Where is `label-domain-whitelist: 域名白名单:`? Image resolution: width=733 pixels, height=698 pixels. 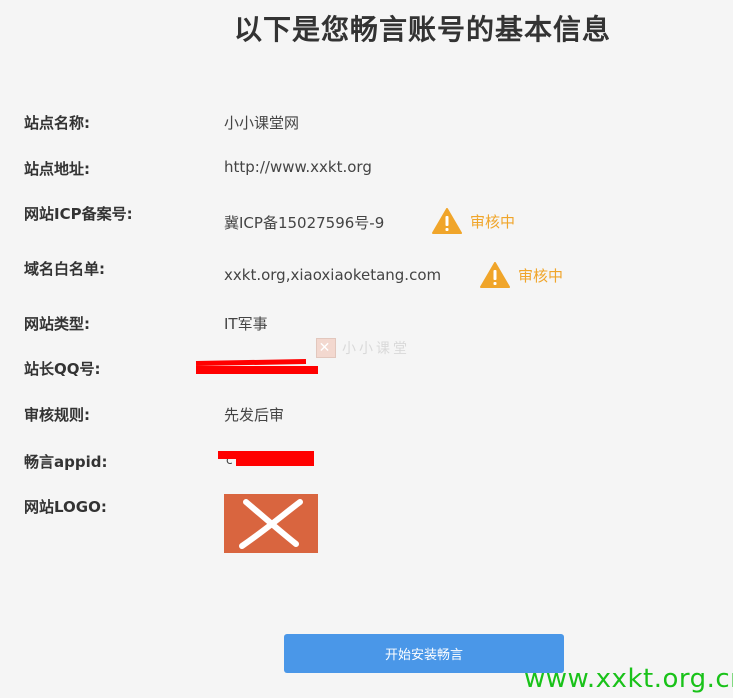 label-domain-whitelist: 域名白名单: is located at coordinates (64, 269).